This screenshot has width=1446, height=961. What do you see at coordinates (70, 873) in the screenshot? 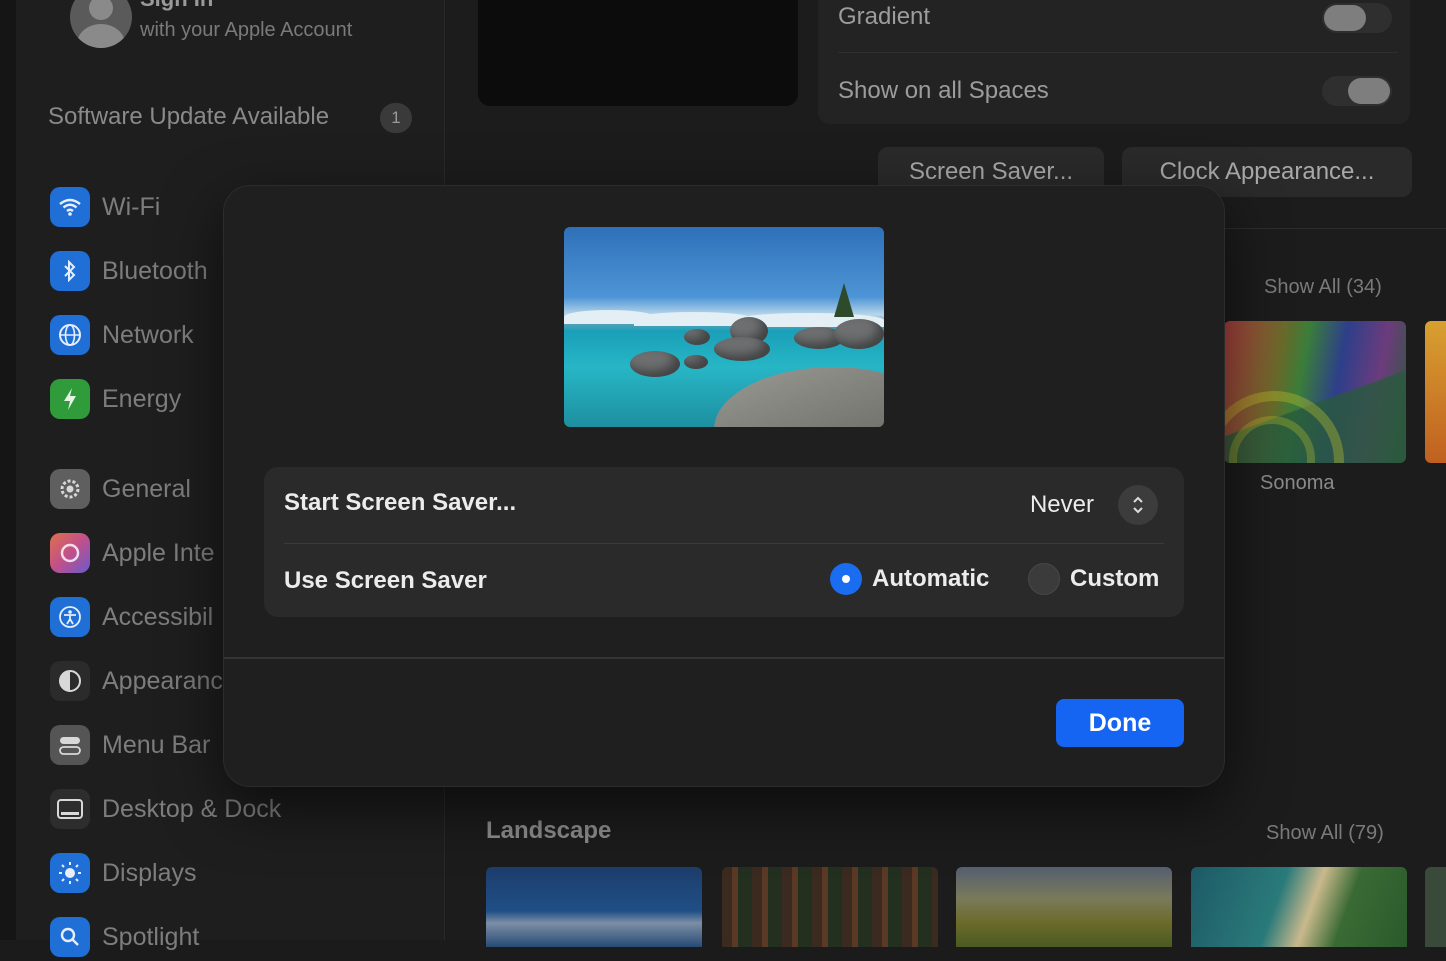
I see `sun-icon` at bounding box center [70, 873].